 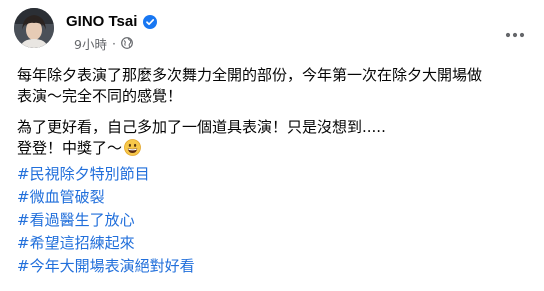 What do you see at coordinates (277, 197) in the screenshot?
I see `hashtag-link: #微血管破裂` at bounding box center [277, 197].